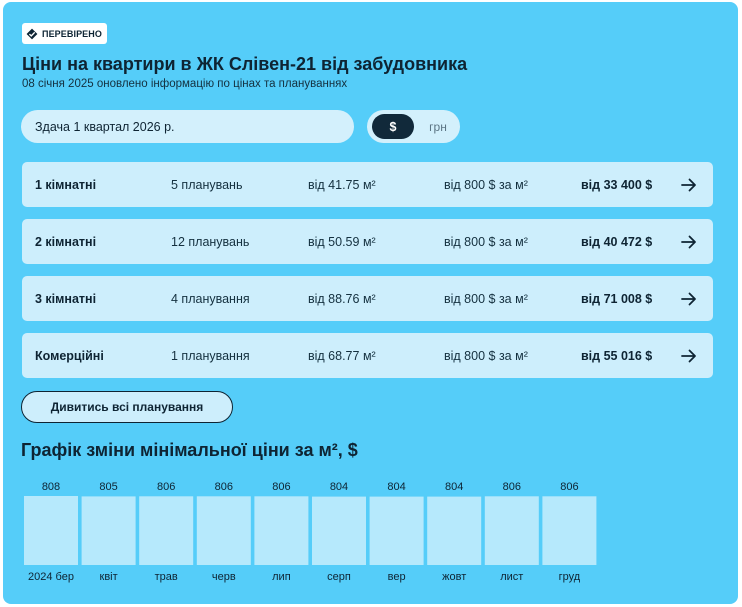 This screenshot has height=607, width=742. I want to click on min-price: від 71 008 $, so click(617, 298).